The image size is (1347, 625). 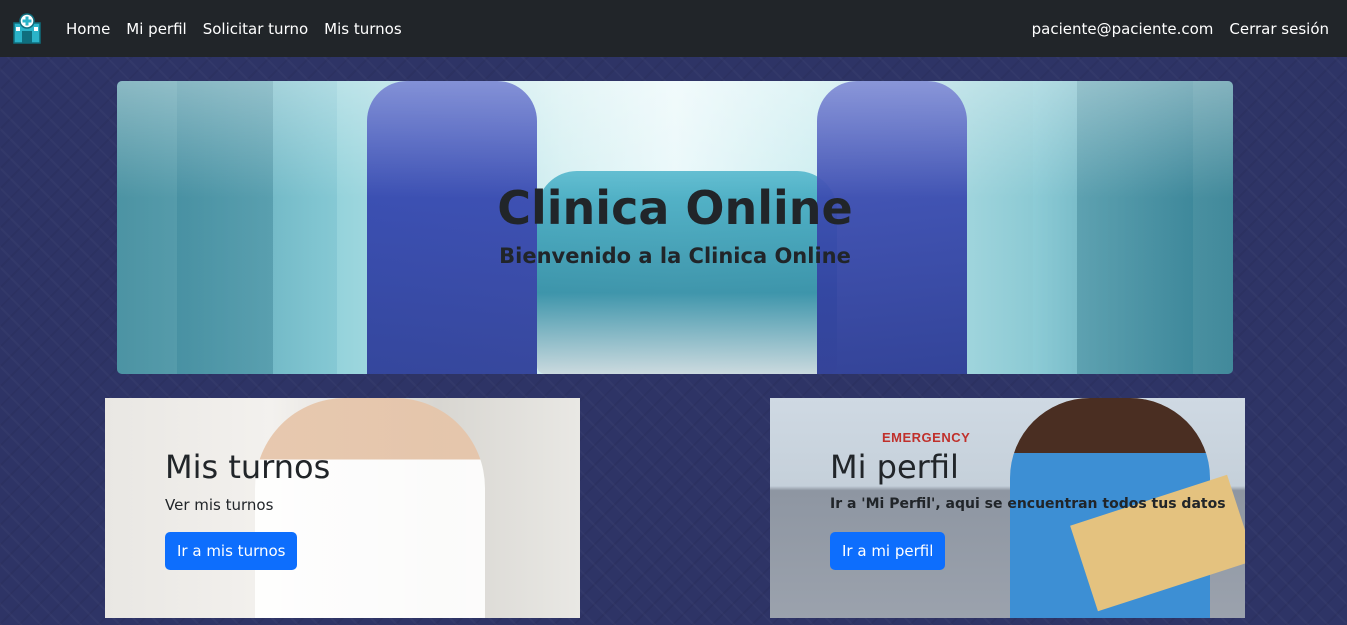 I want to click on nav-mis-turnos: Mis turnos, so click(x=362, y=29).